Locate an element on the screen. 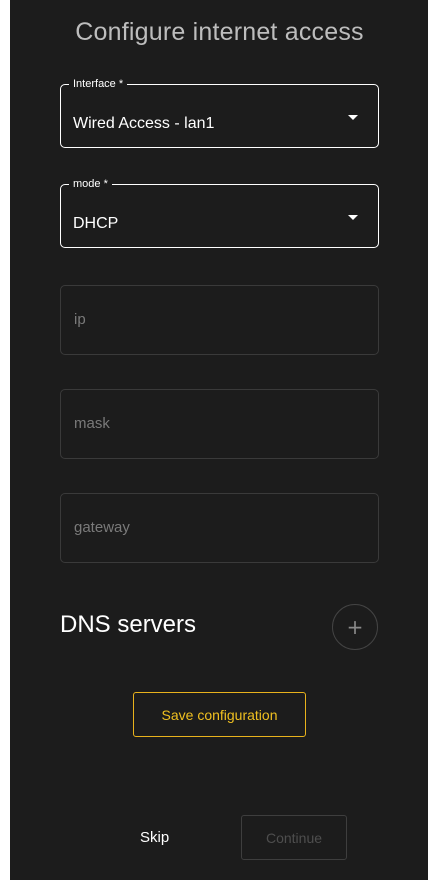 This screenshot has width=428, height=880. add-dns-button: + is located at coordinates (355, 627).